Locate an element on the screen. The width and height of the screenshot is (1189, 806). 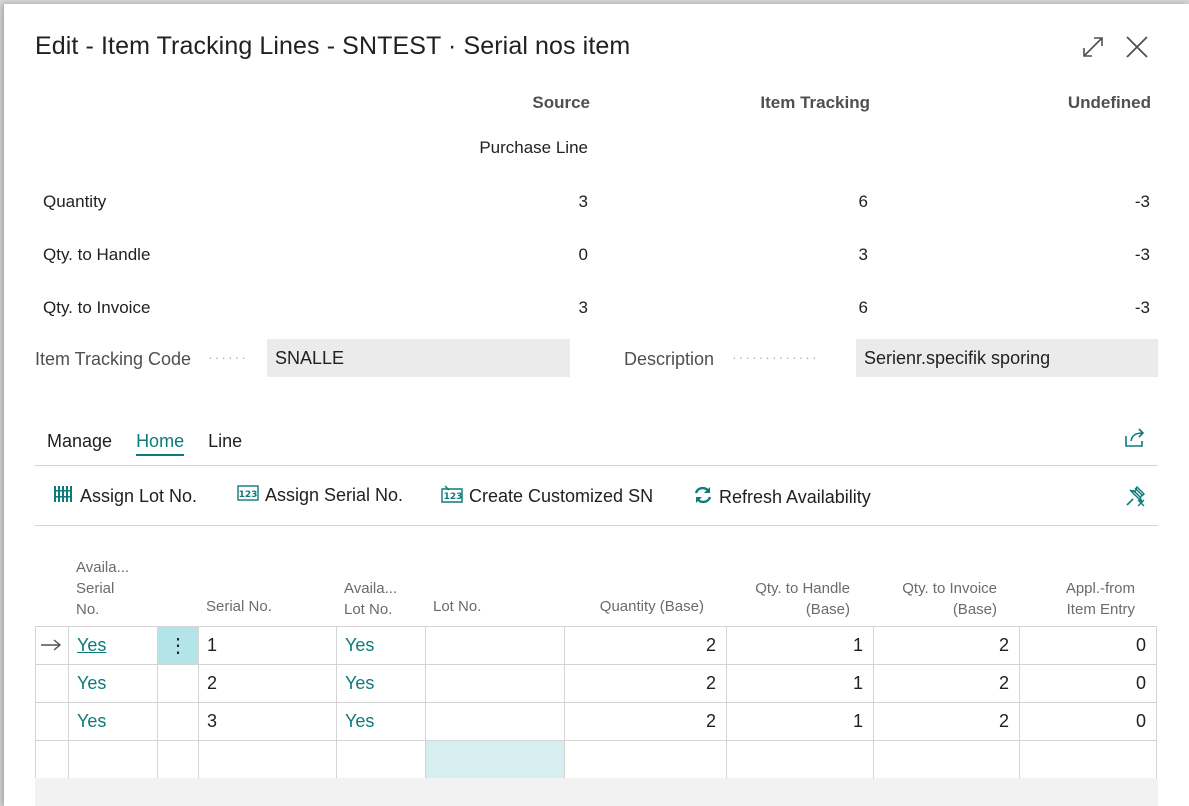
quantity-cell is located at coordinates (645, 759).